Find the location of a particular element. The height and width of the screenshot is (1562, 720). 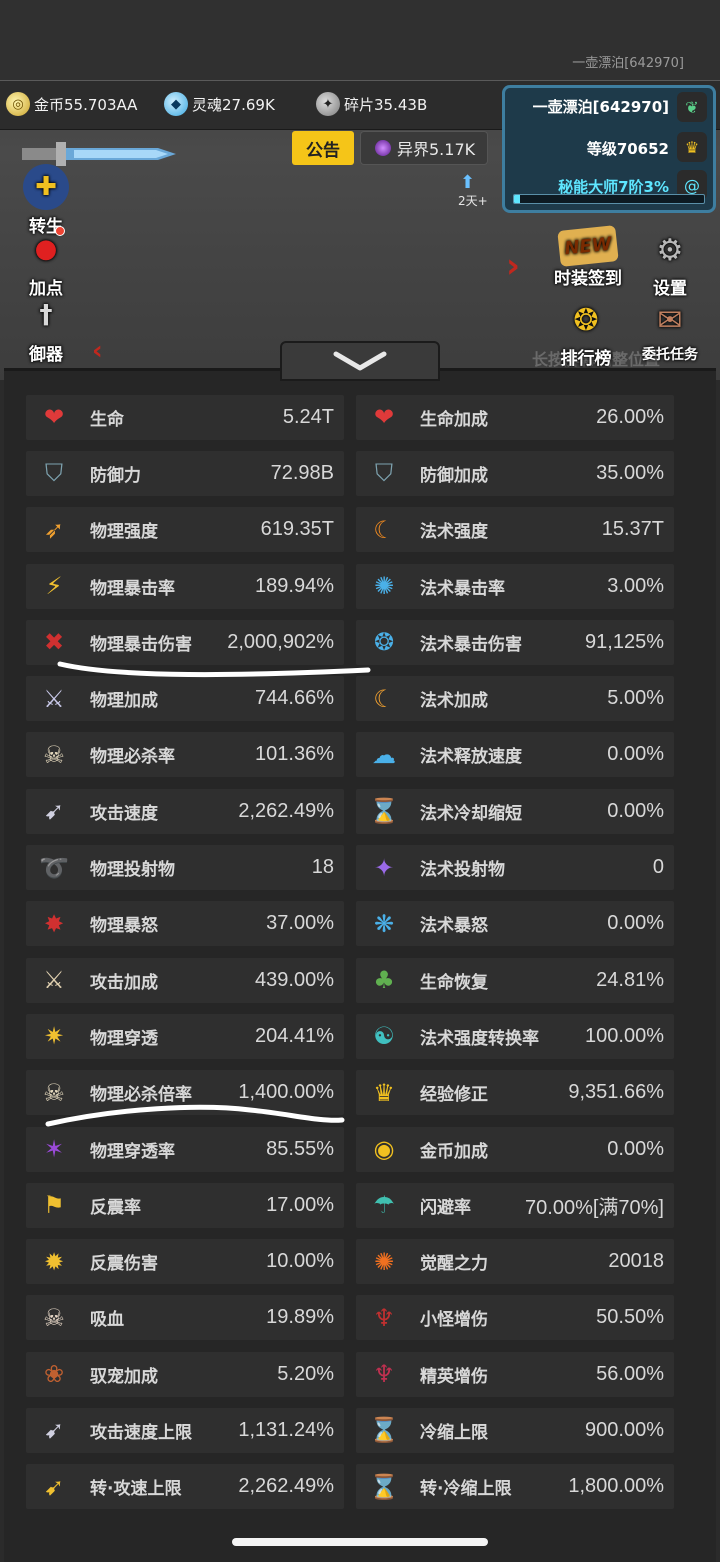

awaken-icon: ✺ is located at coordinates (384, 1261).